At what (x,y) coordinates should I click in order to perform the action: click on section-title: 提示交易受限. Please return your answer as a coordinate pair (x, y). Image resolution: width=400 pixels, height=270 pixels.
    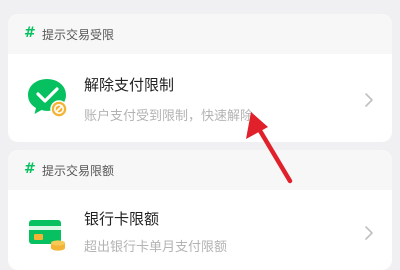
    Looking at the image, I should click on (78, 35).